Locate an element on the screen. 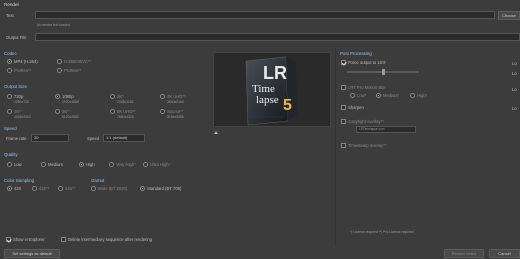  quality-section-title: Quality is located at coordinates (11, 154).